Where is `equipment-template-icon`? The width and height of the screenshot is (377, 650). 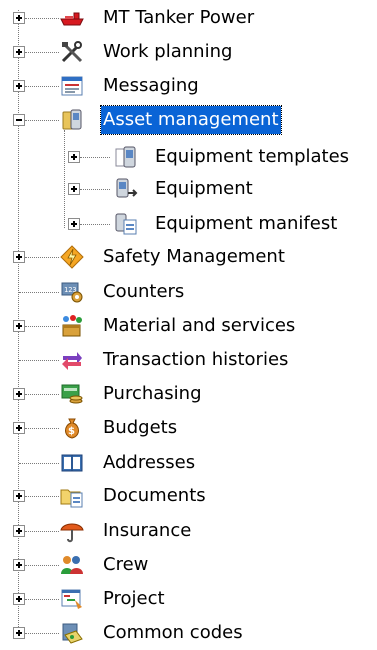 equipment-template-icon is located at coordinates (126, 157).